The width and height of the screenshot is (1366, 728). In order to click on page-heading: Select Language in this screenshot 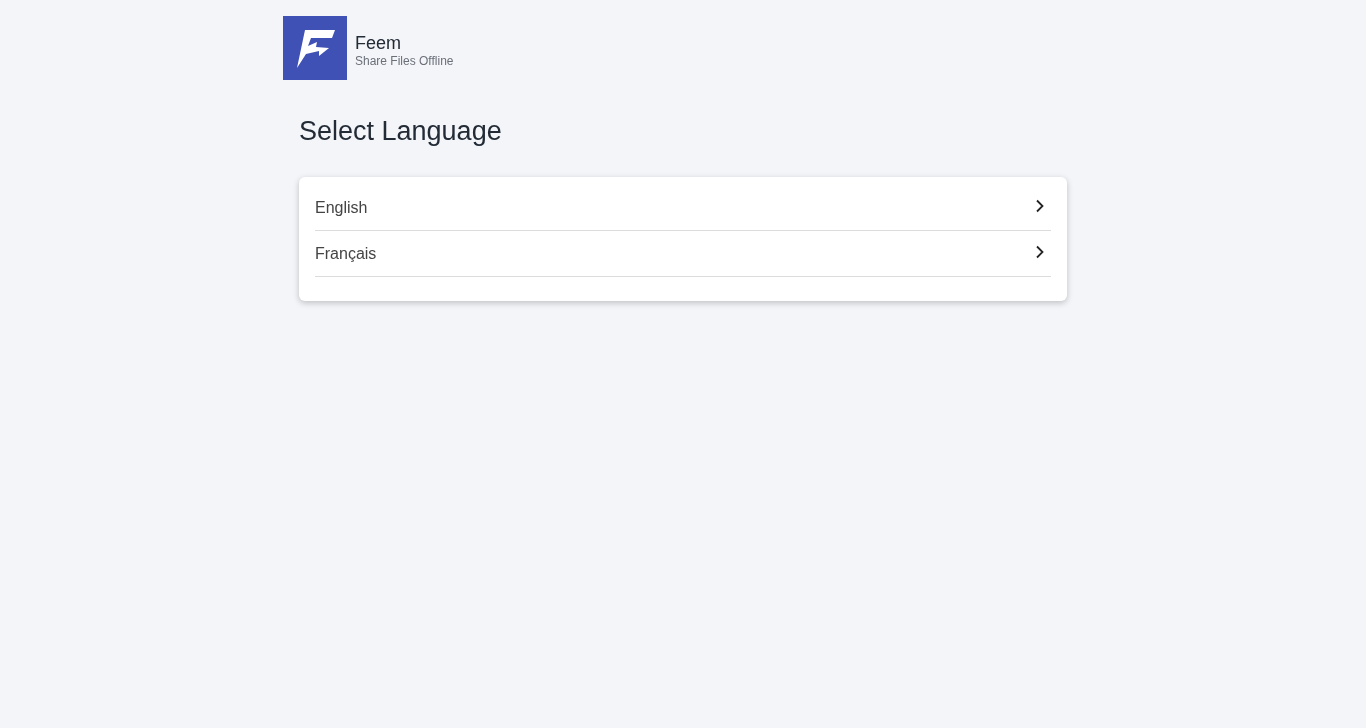, I will do `click(401, 131)`.